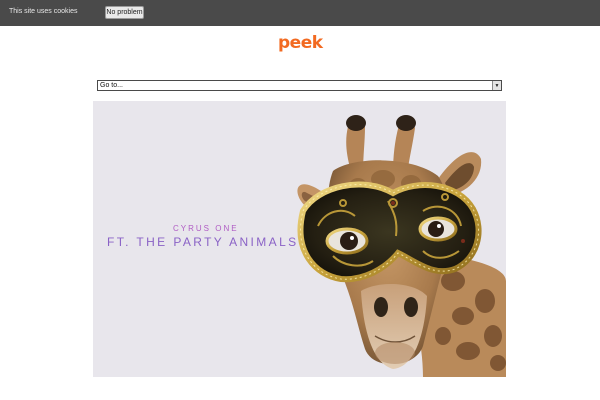 The image size is (600, 400). What do you see at coordinates (43, 11) in the screenshot?
I see `cookie-message: This site uses cookies` at bounding box center [43, 11].